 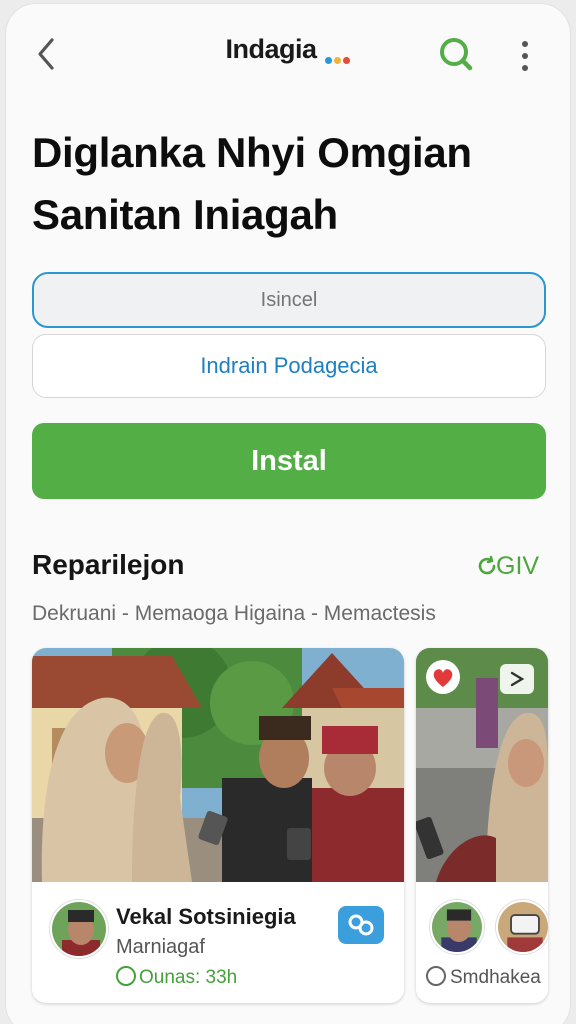 I want to click on chat-icon, so click(x=436, y=976).